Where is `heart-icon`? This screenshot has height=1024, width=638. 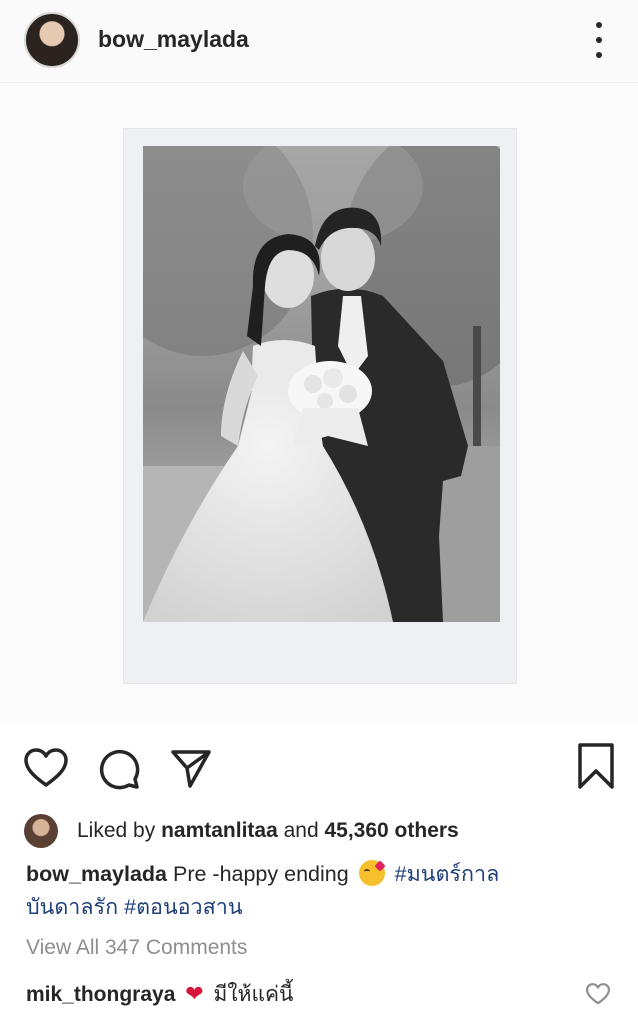
heart-icon is located at coordinates (46, 768).